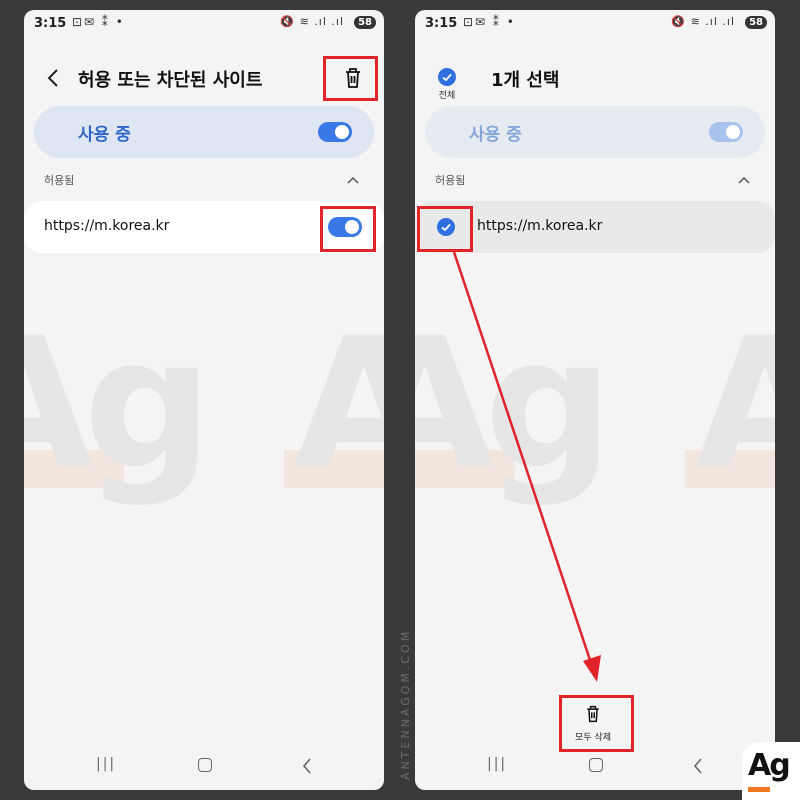  I want to click on brand-logo: Ag, so click(771, 771).